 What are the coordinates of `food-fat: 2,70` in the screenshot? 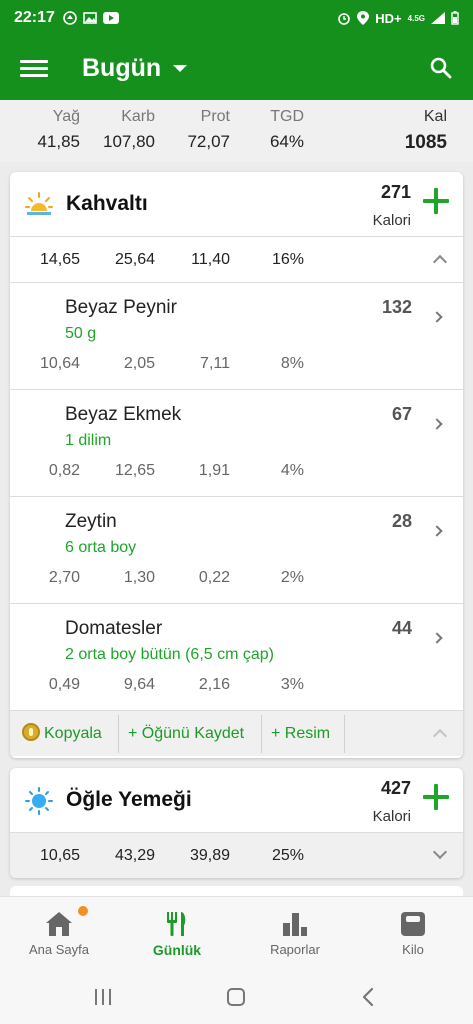 It's located at (64, 577).